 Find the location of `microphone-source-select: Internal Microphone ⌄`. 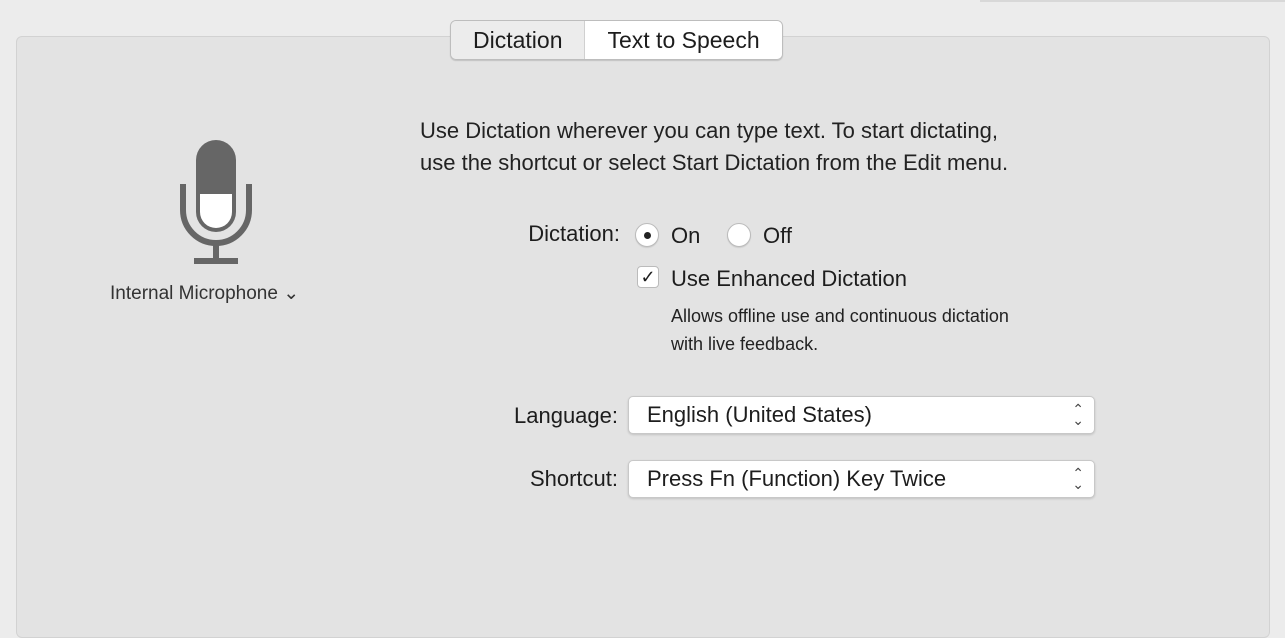

microphone-source-select: Internal Microphone ⌄ is located at coordinates (204, 293).